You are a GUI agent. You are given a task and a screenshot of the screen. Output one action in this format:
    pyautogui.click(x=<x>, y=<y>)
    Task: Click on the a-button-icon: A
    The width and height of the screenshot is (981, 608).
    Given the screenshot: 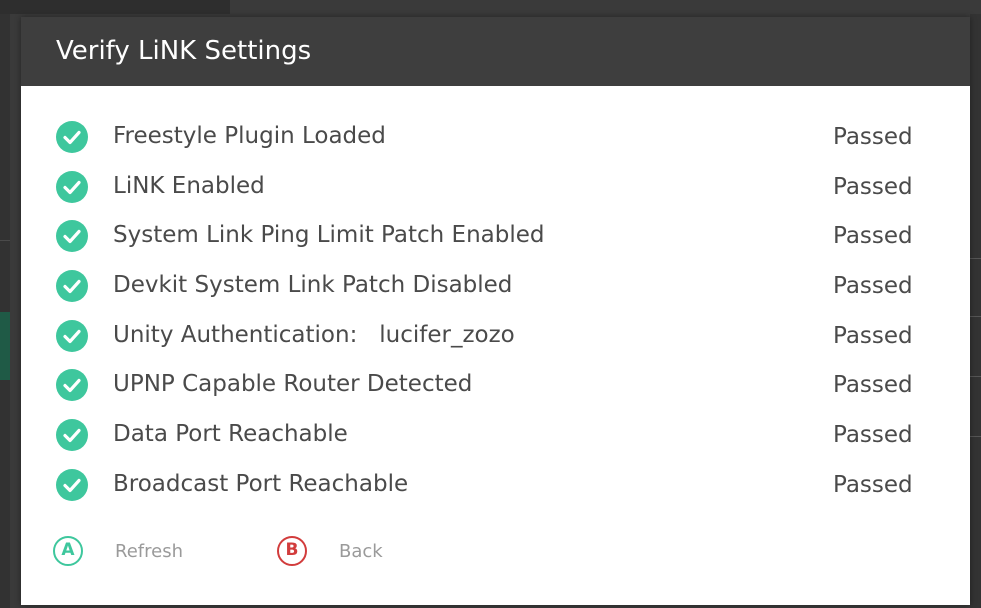 What is the action you would take?
    pyautogui.click(x=68, y=551)
    